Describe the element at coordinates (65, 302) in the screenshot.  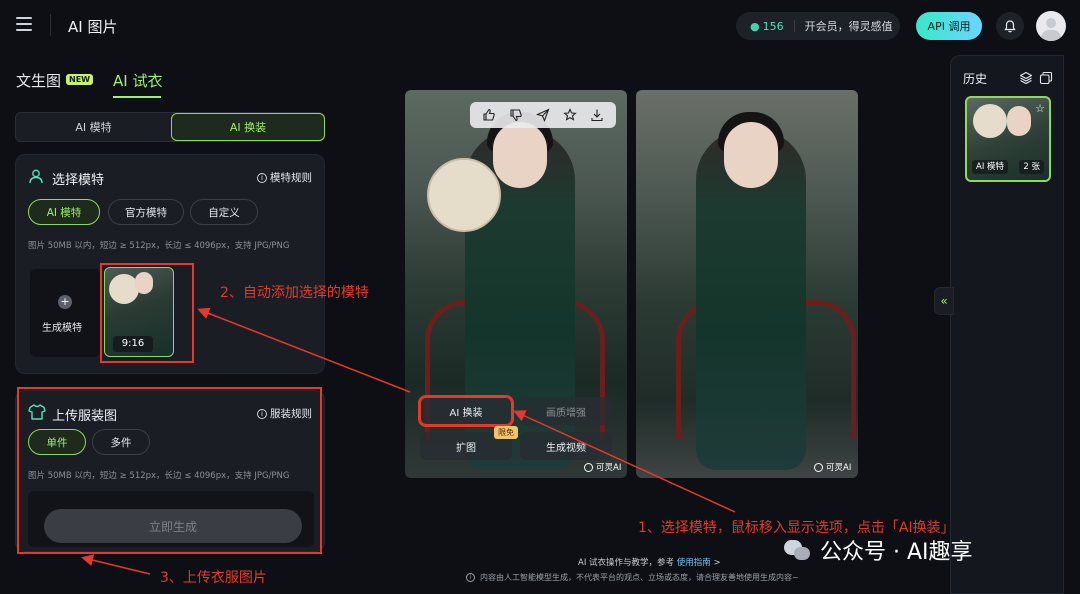
I see `plus-icon: +` at that location.